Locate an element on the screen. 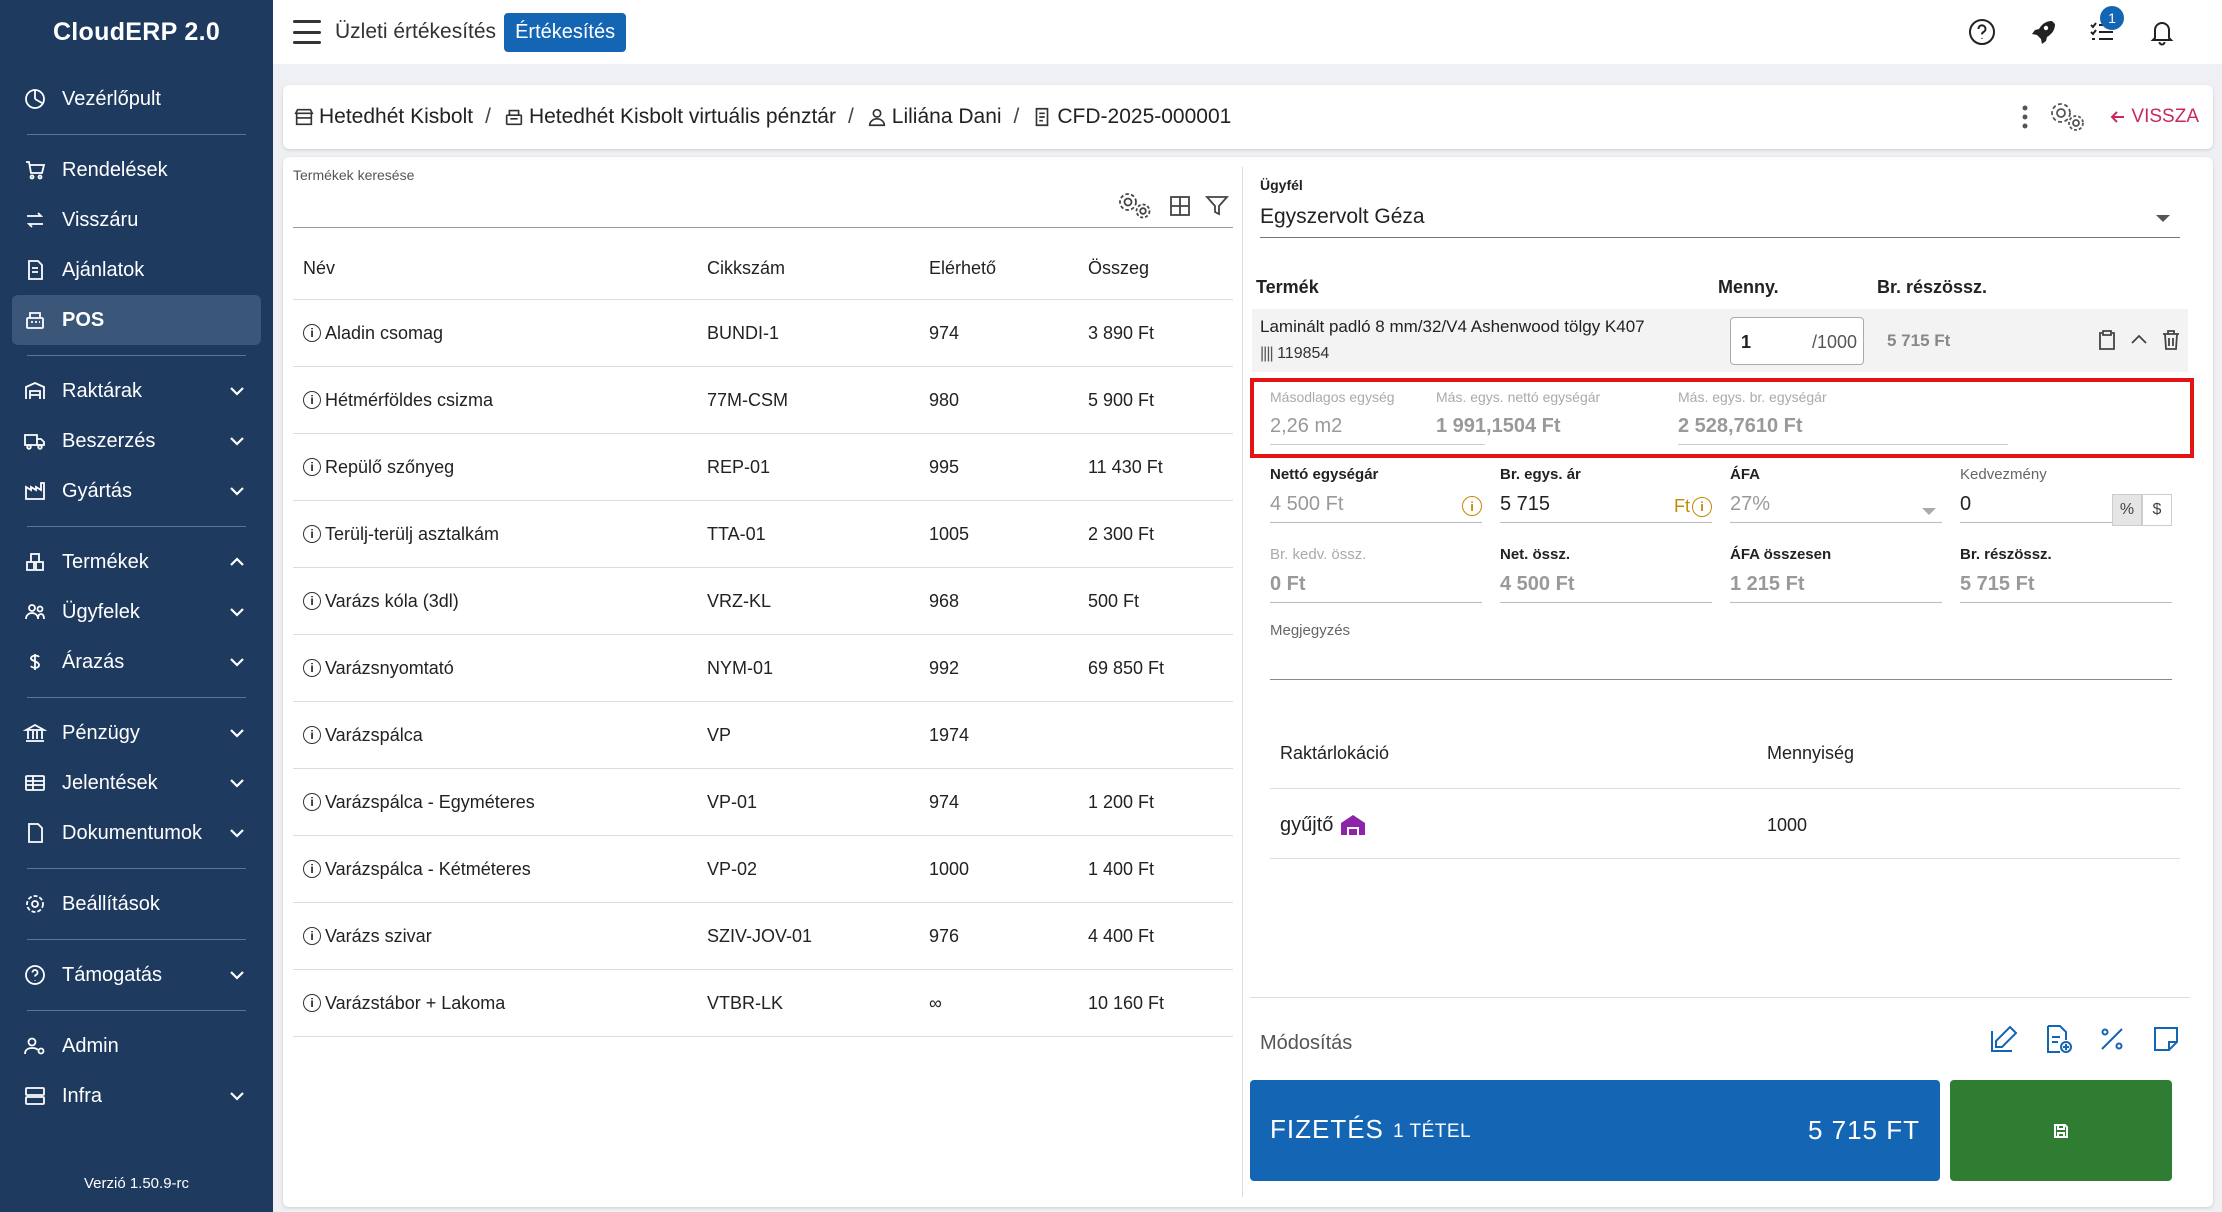  filter-icon is located at coordinates (1217, 206).